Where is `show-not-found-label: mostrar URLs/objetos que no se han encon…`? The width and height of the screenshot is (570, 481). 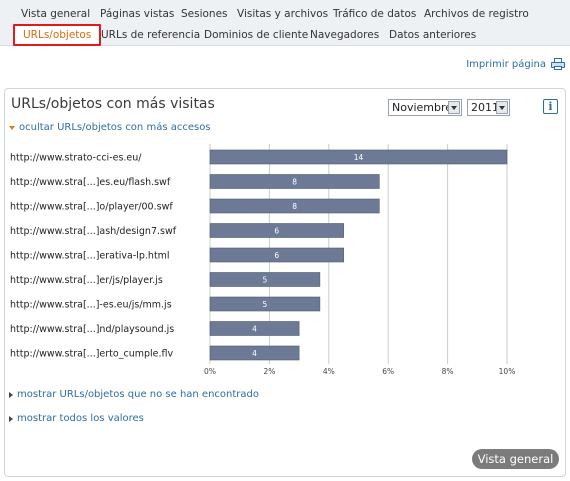
show-not-found-label: mostrar URLs/objetos que no se han encon… is located at coordinates (138, 394).